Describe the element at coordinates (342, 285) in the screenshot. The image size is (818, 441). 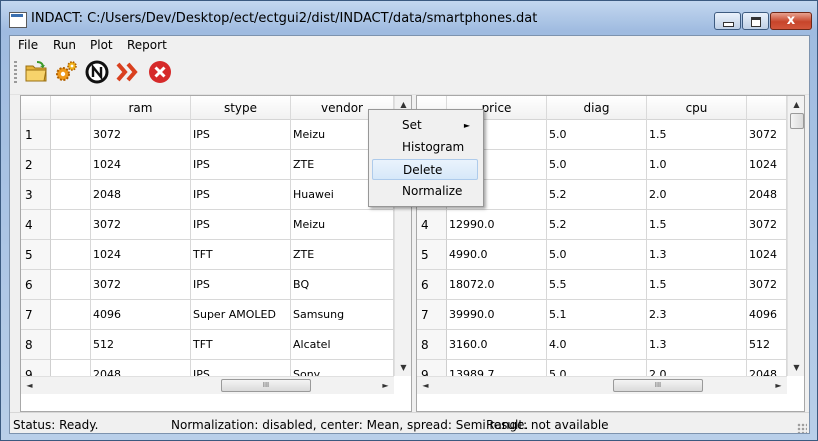
I see `table-cell: BQ` at that location.